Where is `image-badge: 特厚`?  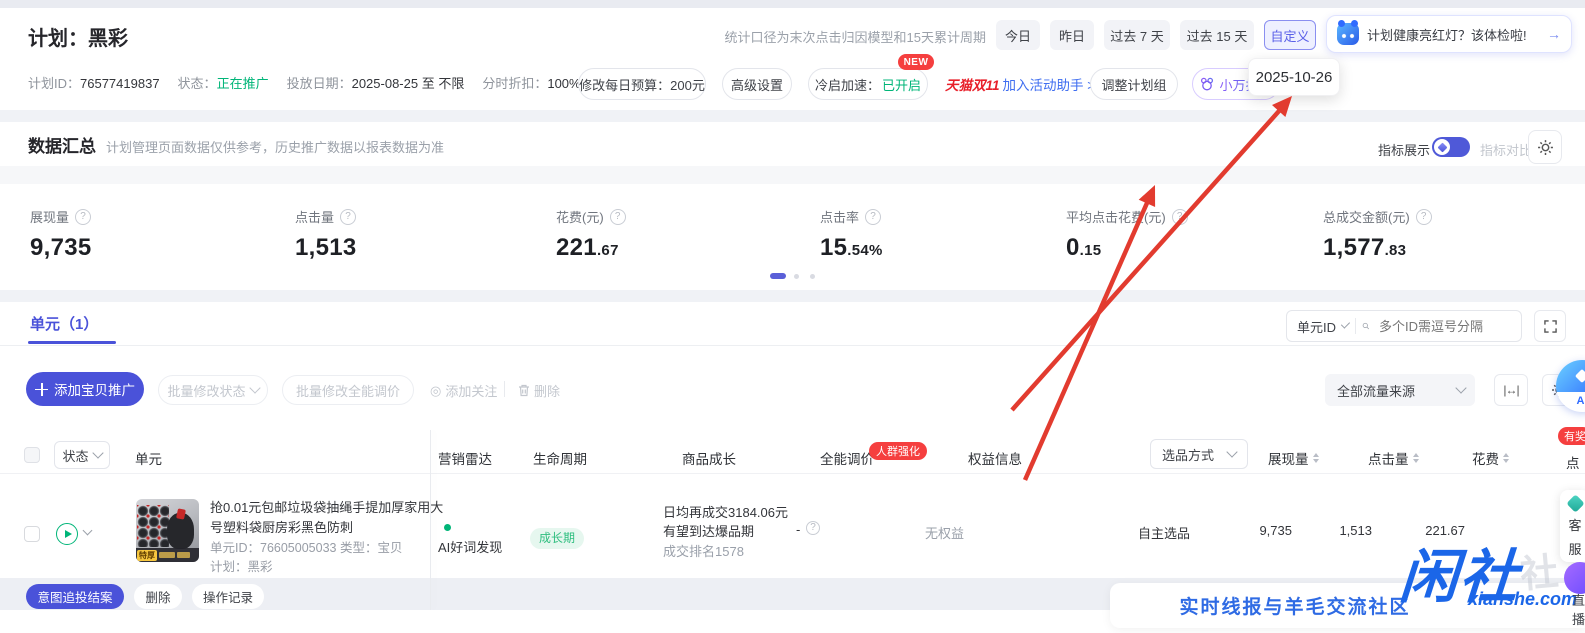 image-badge: 特厚 is located at coordinates (147, 555).